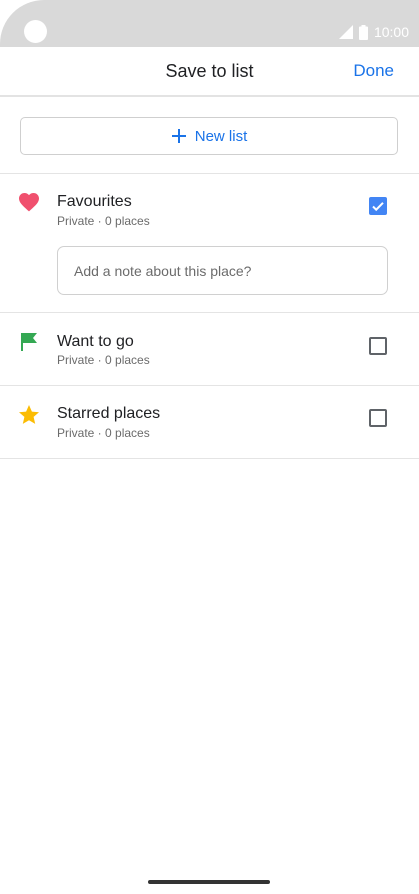 Image resolution: width=419 pixels, height=894 pixels. I want to click on camera-cutout, so click(35, 31).